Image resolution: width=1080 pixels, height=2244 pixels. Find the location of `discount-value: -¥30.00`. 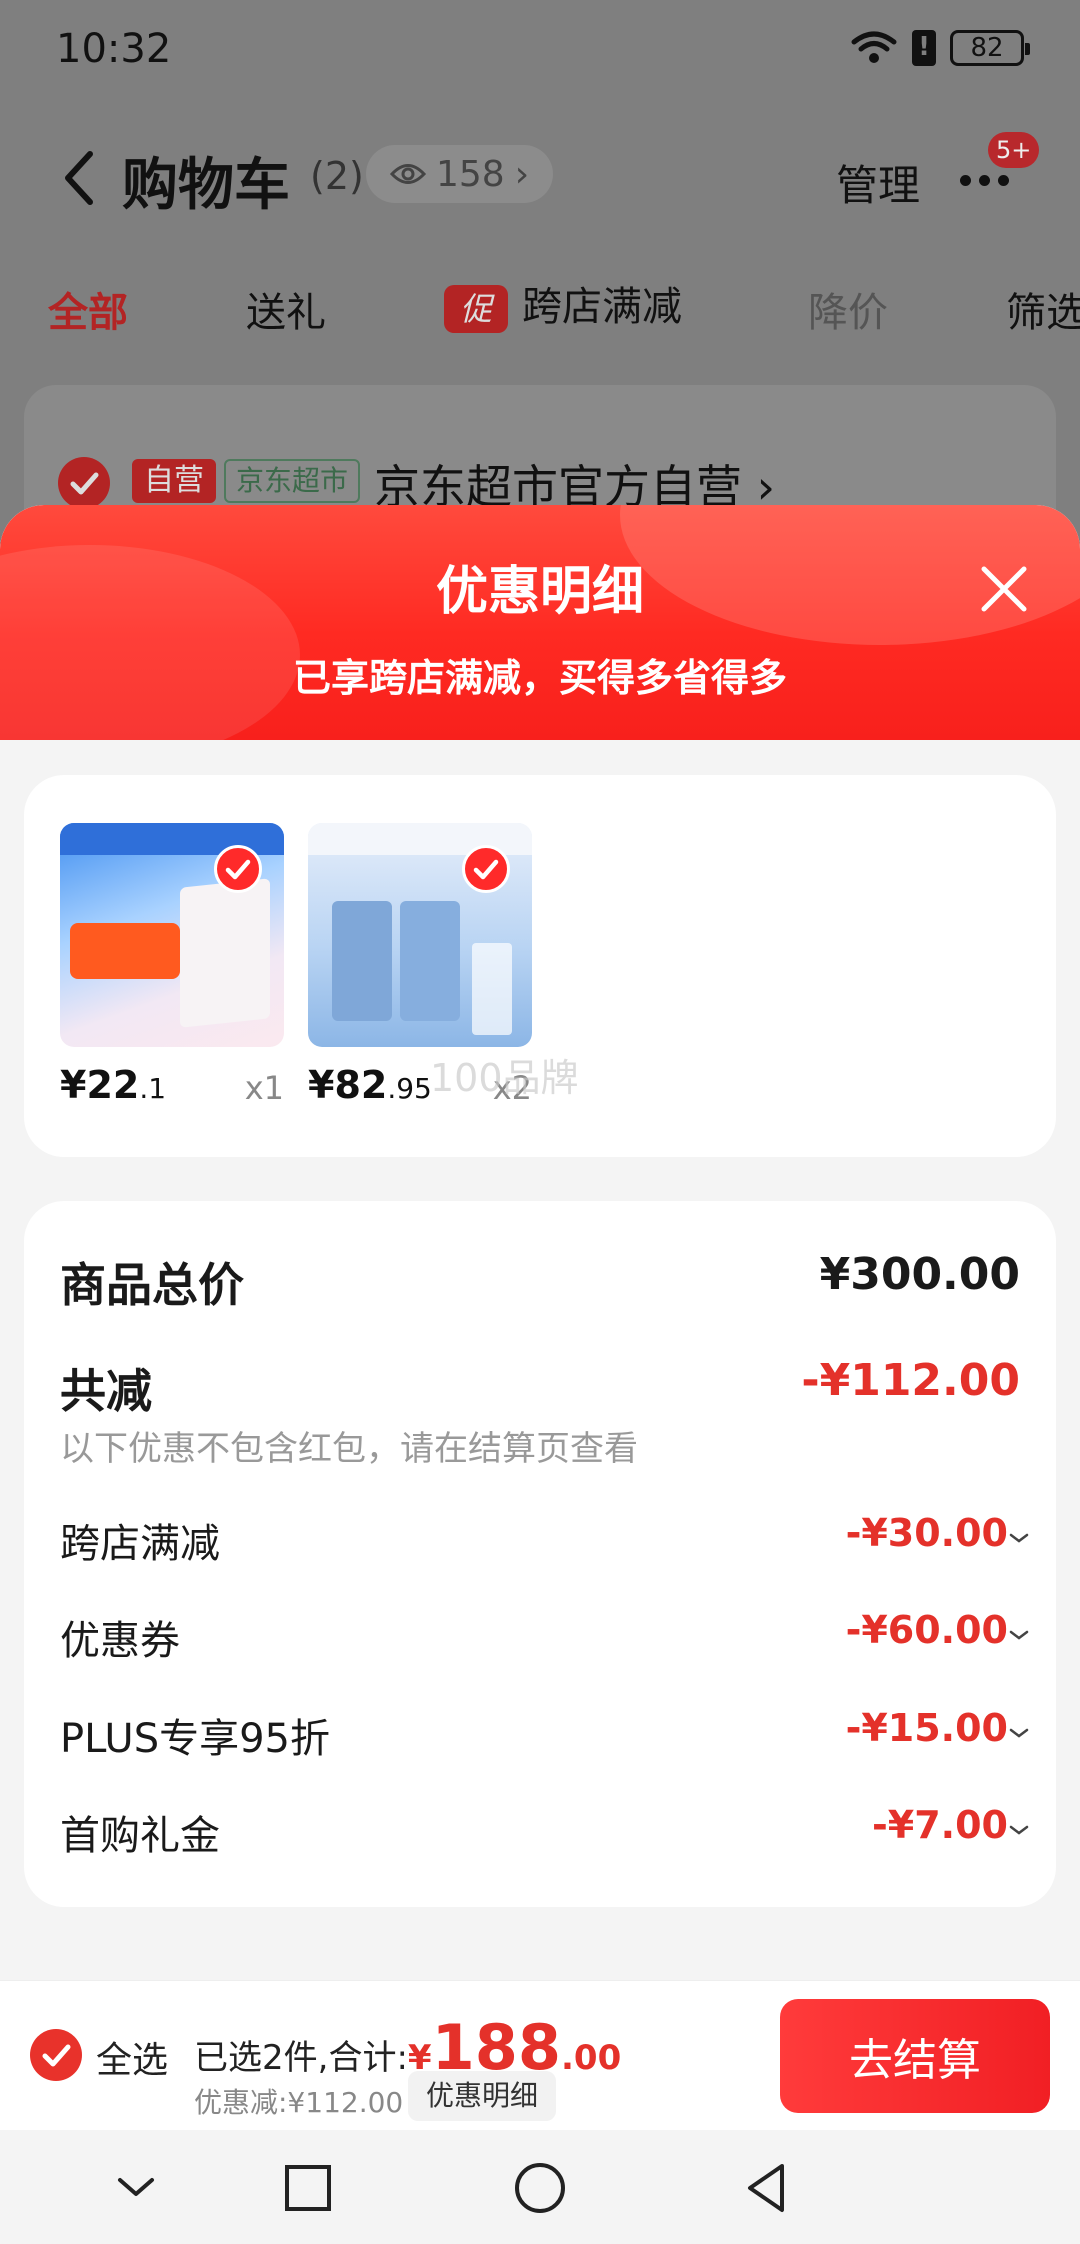

discount-value: -¥30.00 is located at coordinates (926, 1533).